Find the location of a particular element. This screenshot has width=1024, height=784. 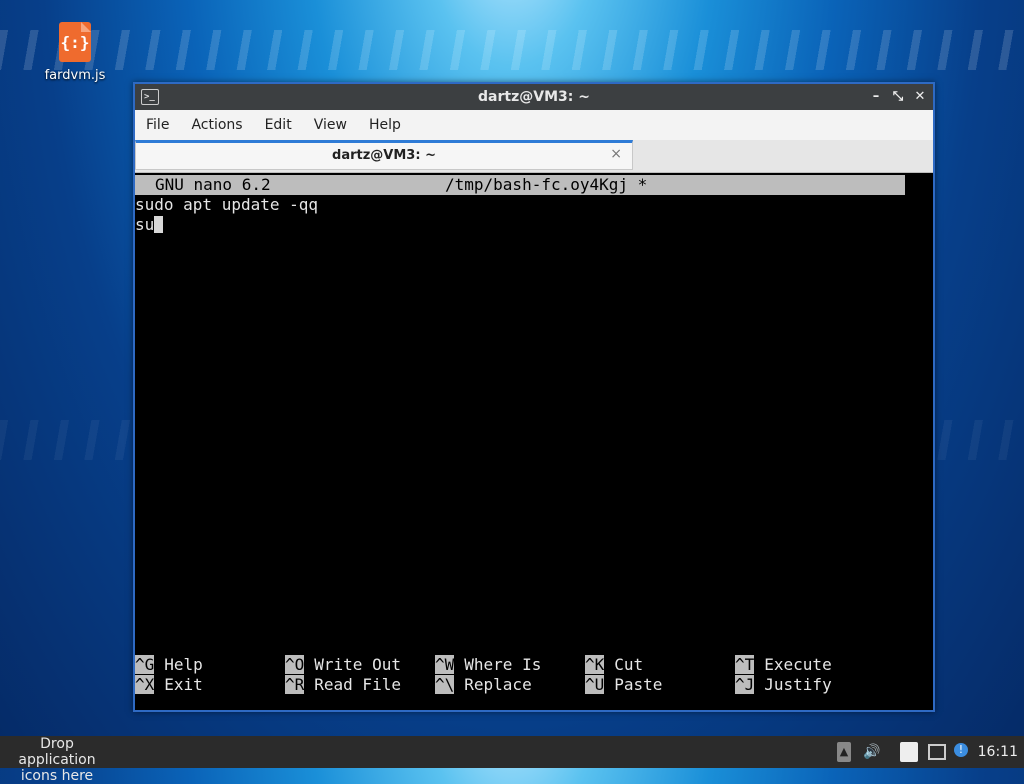

shortcut-key: ^J is located at coordinates (745, 684).